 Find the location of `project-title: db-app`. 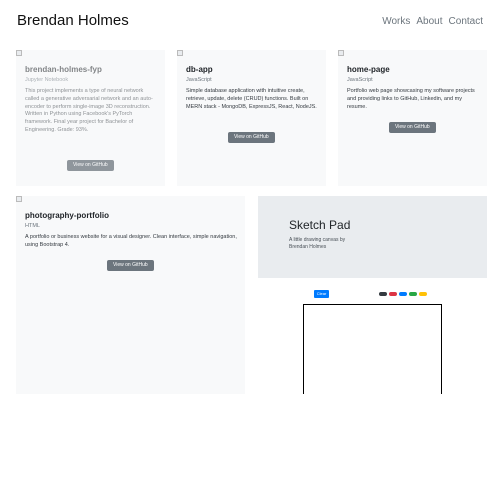

project-title: db-app is located at coordinates (199, 69).